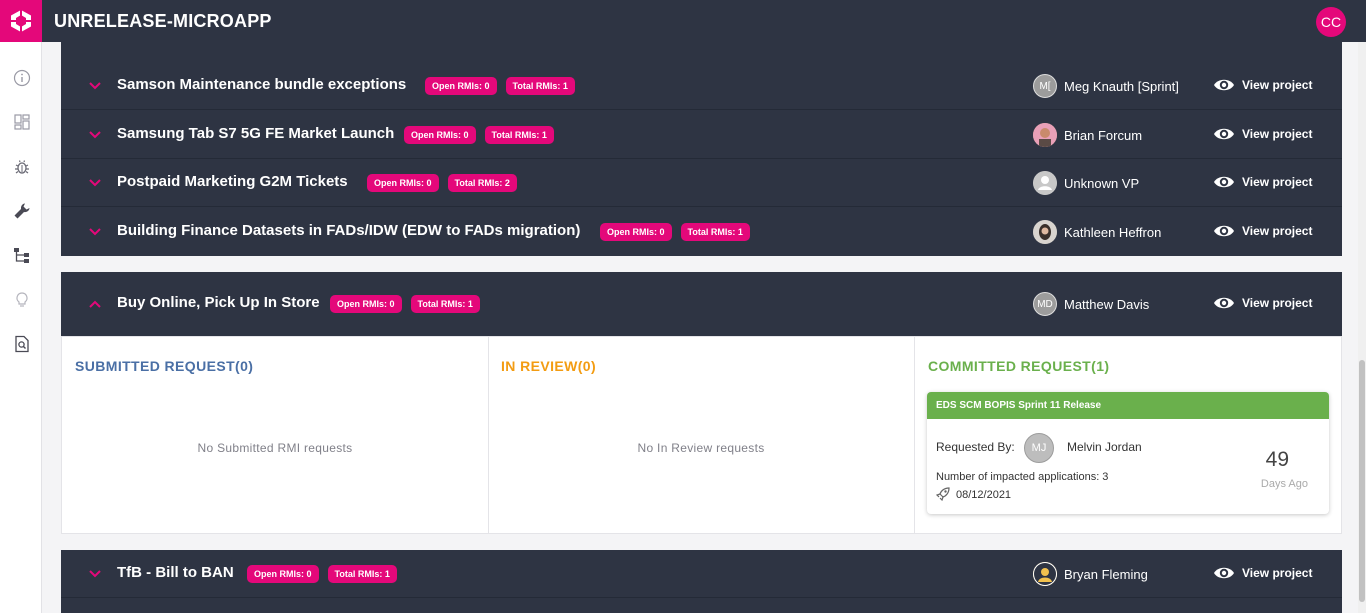 The width and height of the screenshot is (1366, 613). What do you see at coordinates (1113, 232) in the screenshot?
I see `owner-name: Kathleen Heffron` at bounding box center [1113, 232].